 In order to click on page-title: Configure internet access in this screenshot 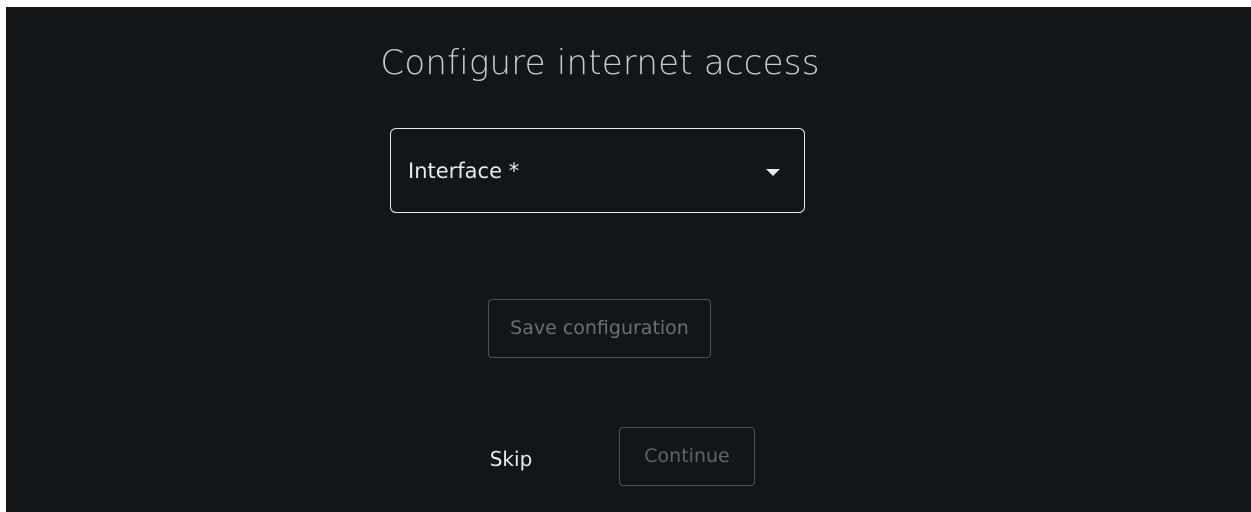, I will do `click(600, 63)`.